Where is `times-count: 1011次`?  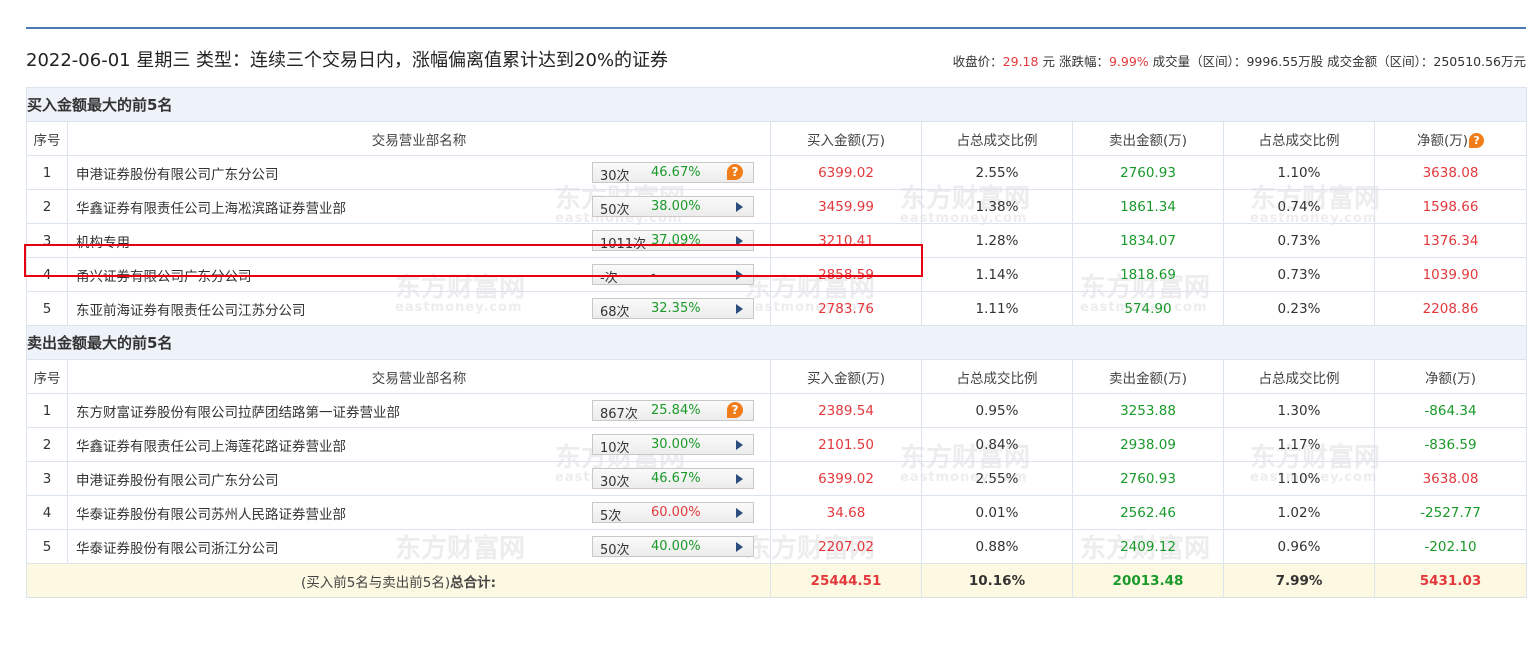
times-count: 1011次 is located at coordinates (623, 244).